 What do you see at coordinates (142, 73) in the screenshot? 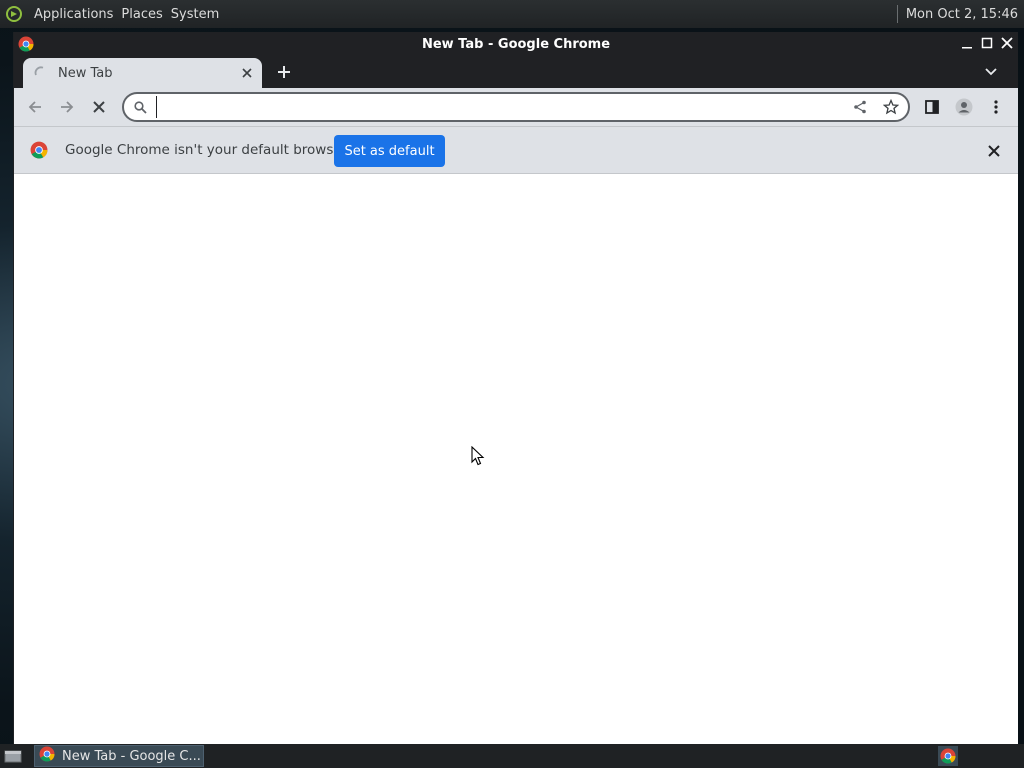
I see `tab-new-tab: New Tab` at bounding box center [142, 73].